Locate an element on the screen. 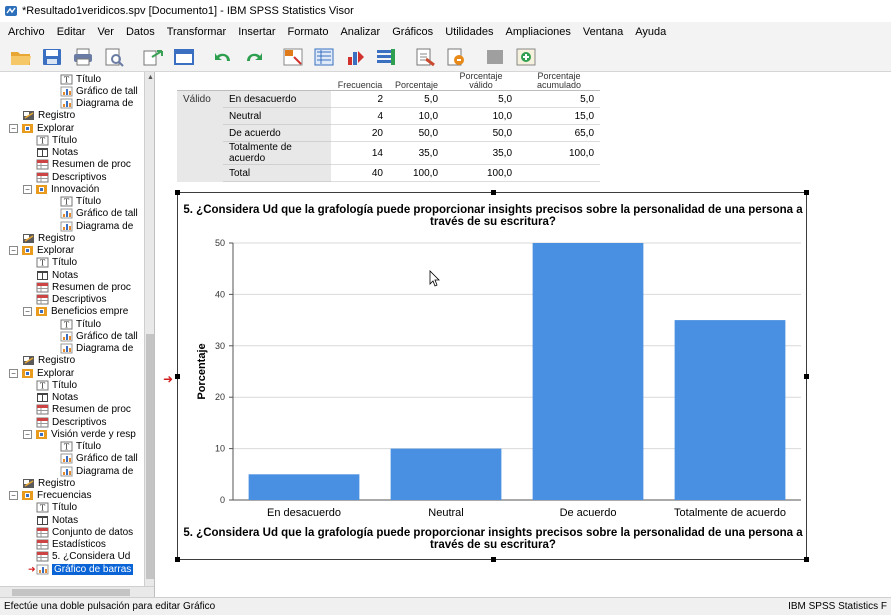 The image size is (891, 615). add-button is located at coordinates (526, 57).